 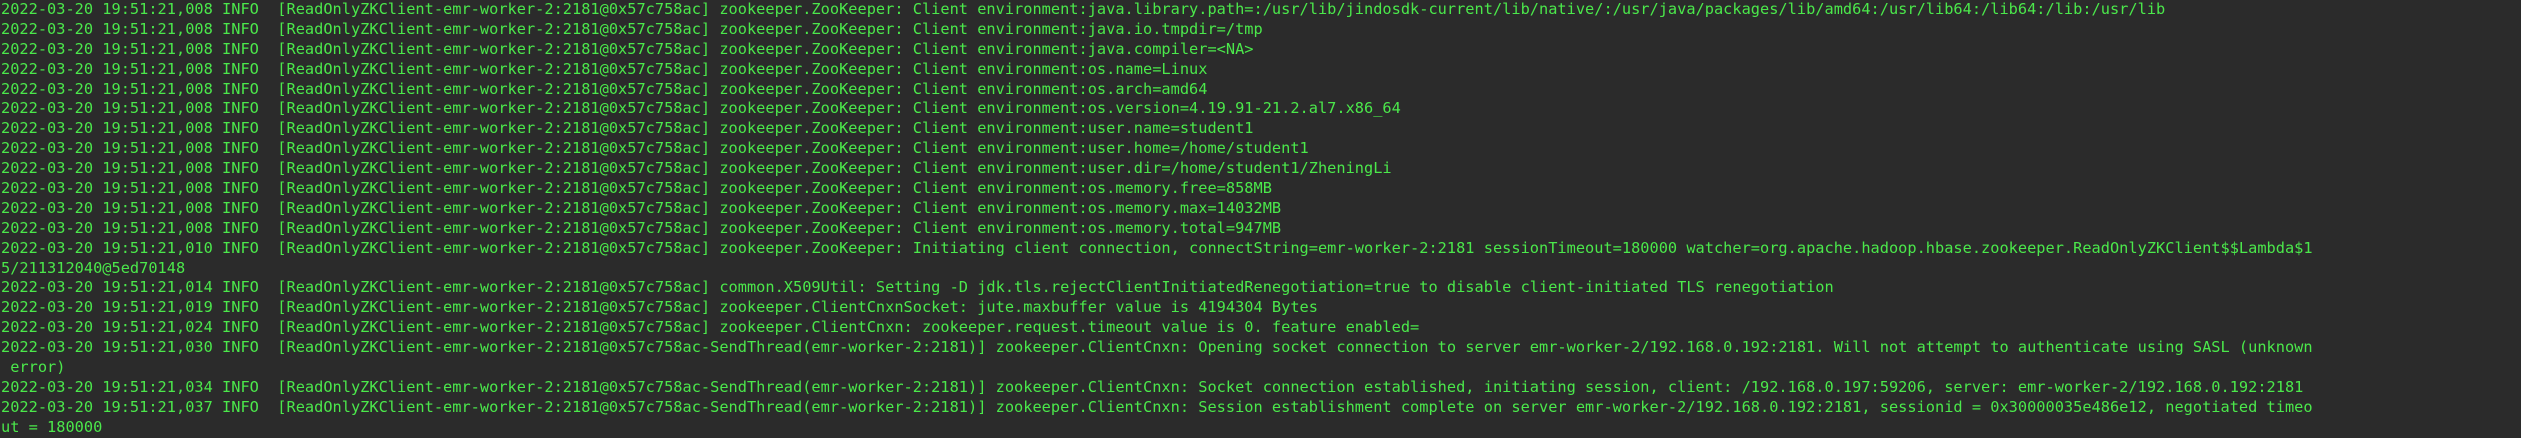 What do you see at coordinates (33, 367) in the screenshot?
I see `log-line-continuation: error)` at bounding box center [33, 367].